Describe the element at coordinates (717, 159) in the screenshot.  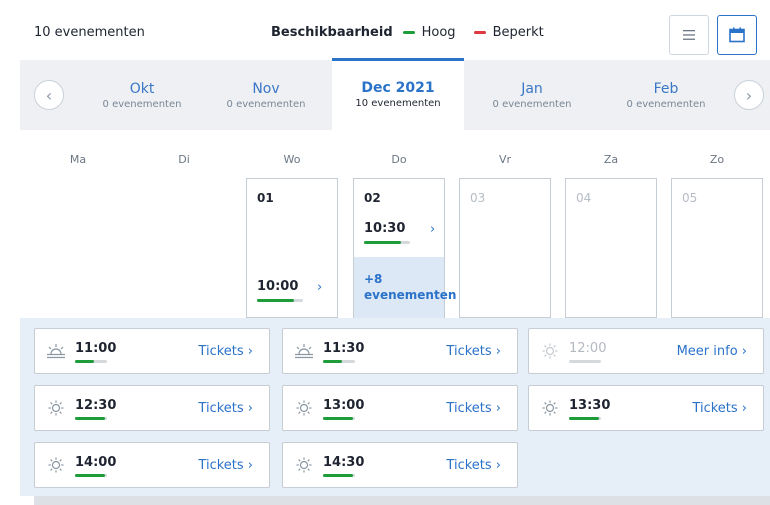
I see `weekday-zo: Zo` at that location.